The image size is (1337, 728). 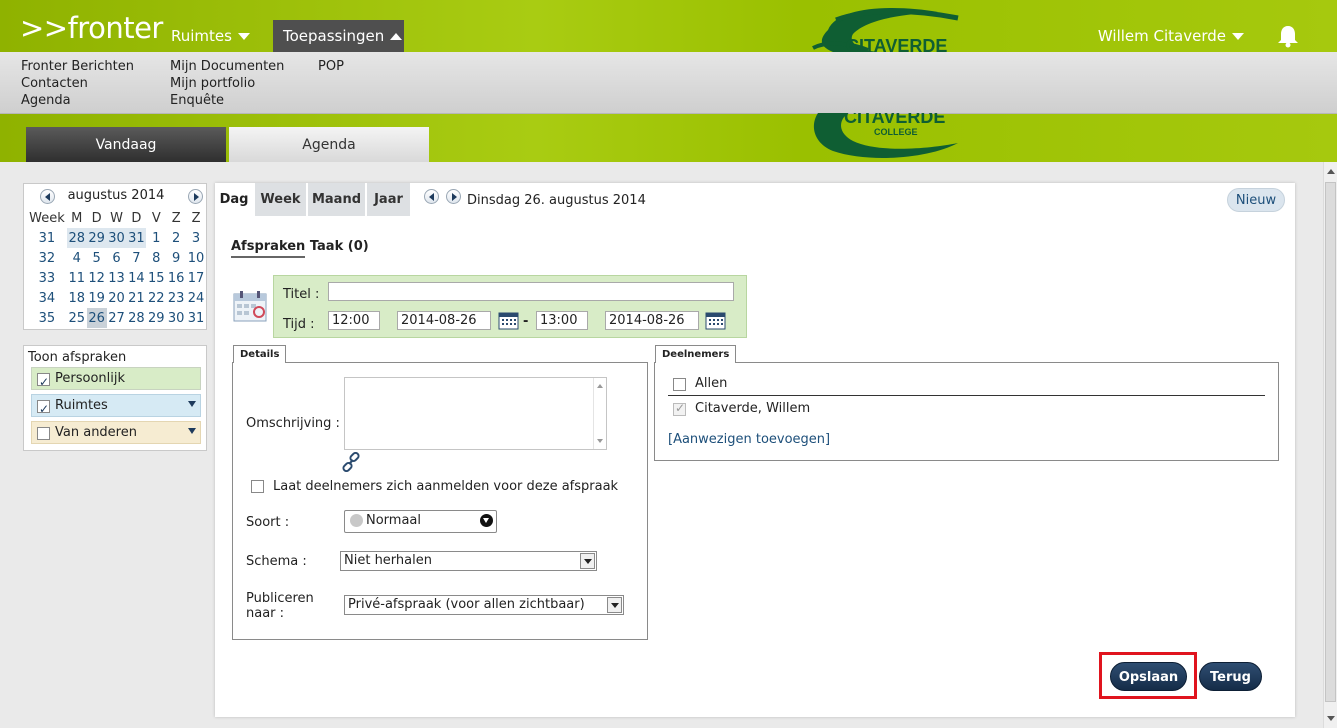 I want to click on cal-week-number: 31, so click(x=47, y=238).